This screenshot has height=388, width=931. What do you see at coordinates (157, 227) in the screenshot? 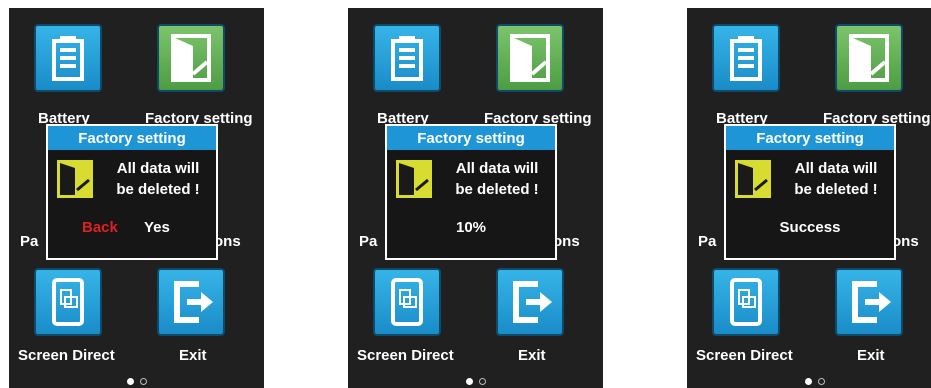
I see `yes-button: Yes` at bounding box center [157, 227].